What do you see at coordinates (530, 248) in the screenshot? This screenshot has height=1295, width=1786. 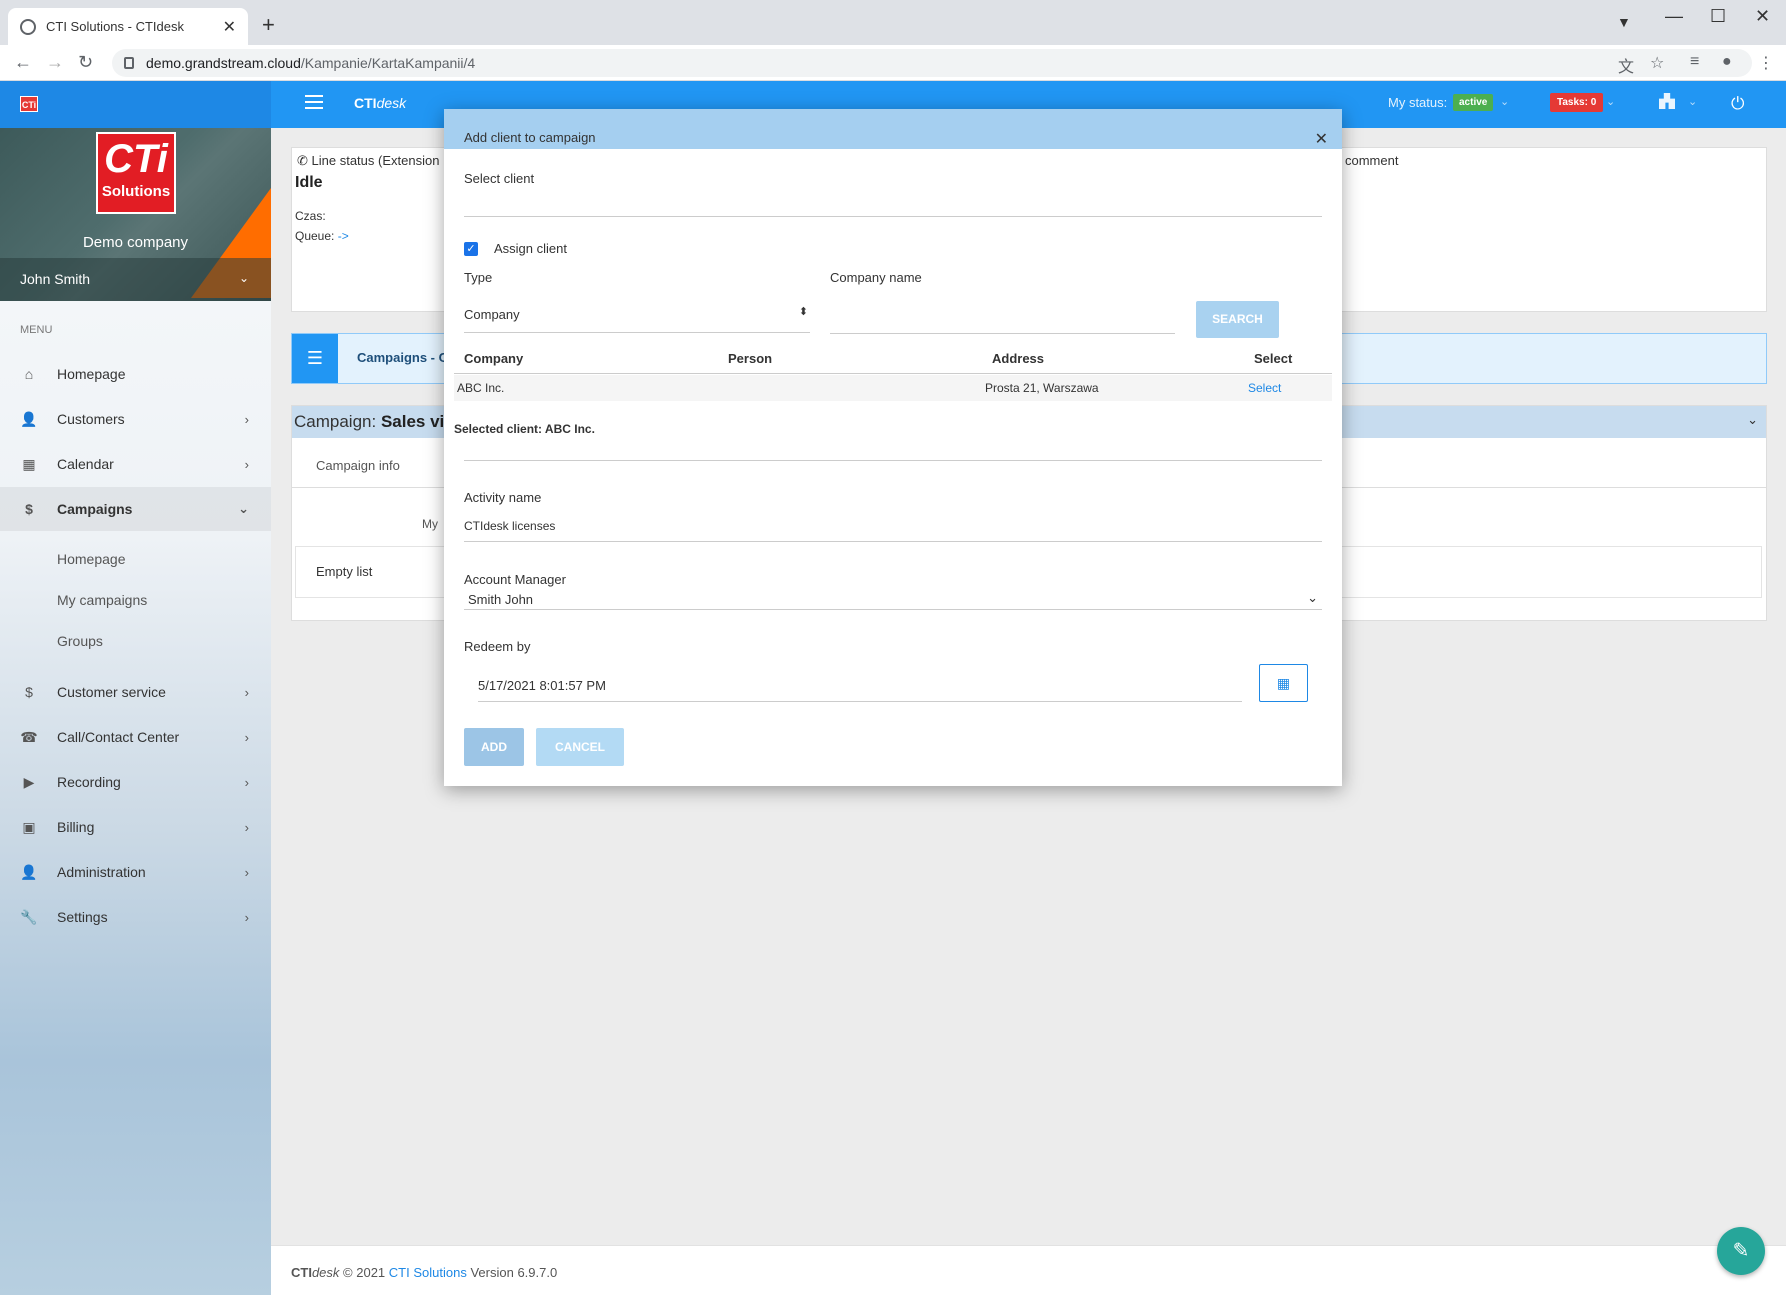 I see `assign-client-label: Assign client` at bounding box center [530, 248].